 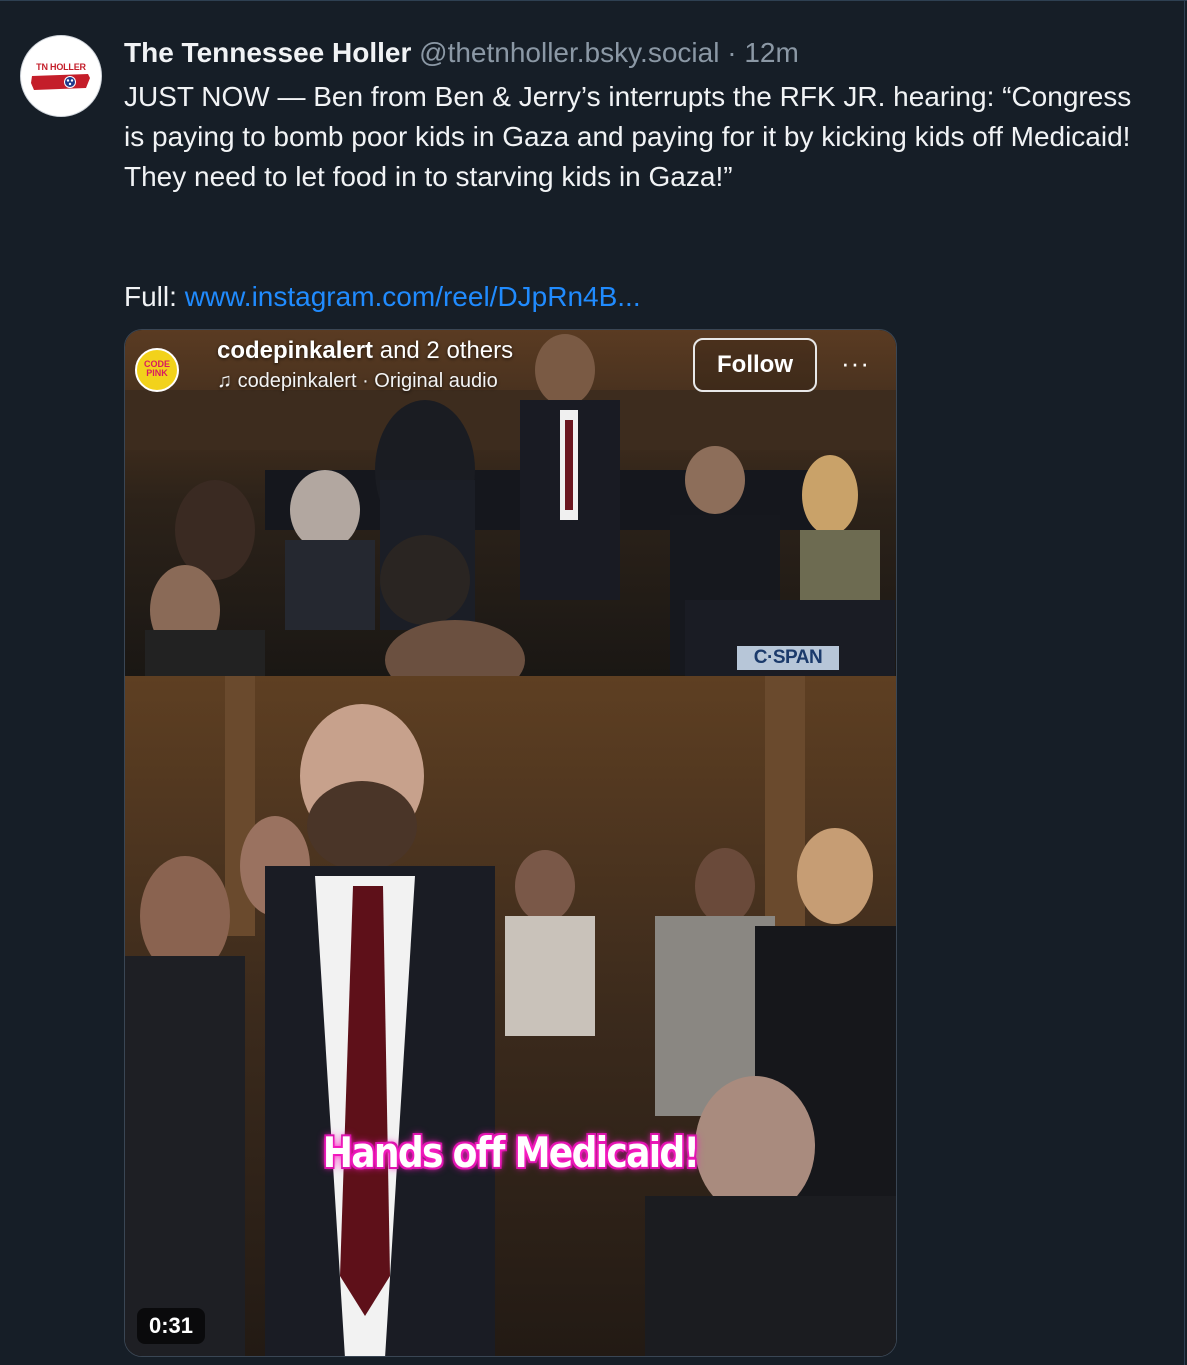 I want to click on instagram-collaborators: and 2 others, so click(x=446, y=350).